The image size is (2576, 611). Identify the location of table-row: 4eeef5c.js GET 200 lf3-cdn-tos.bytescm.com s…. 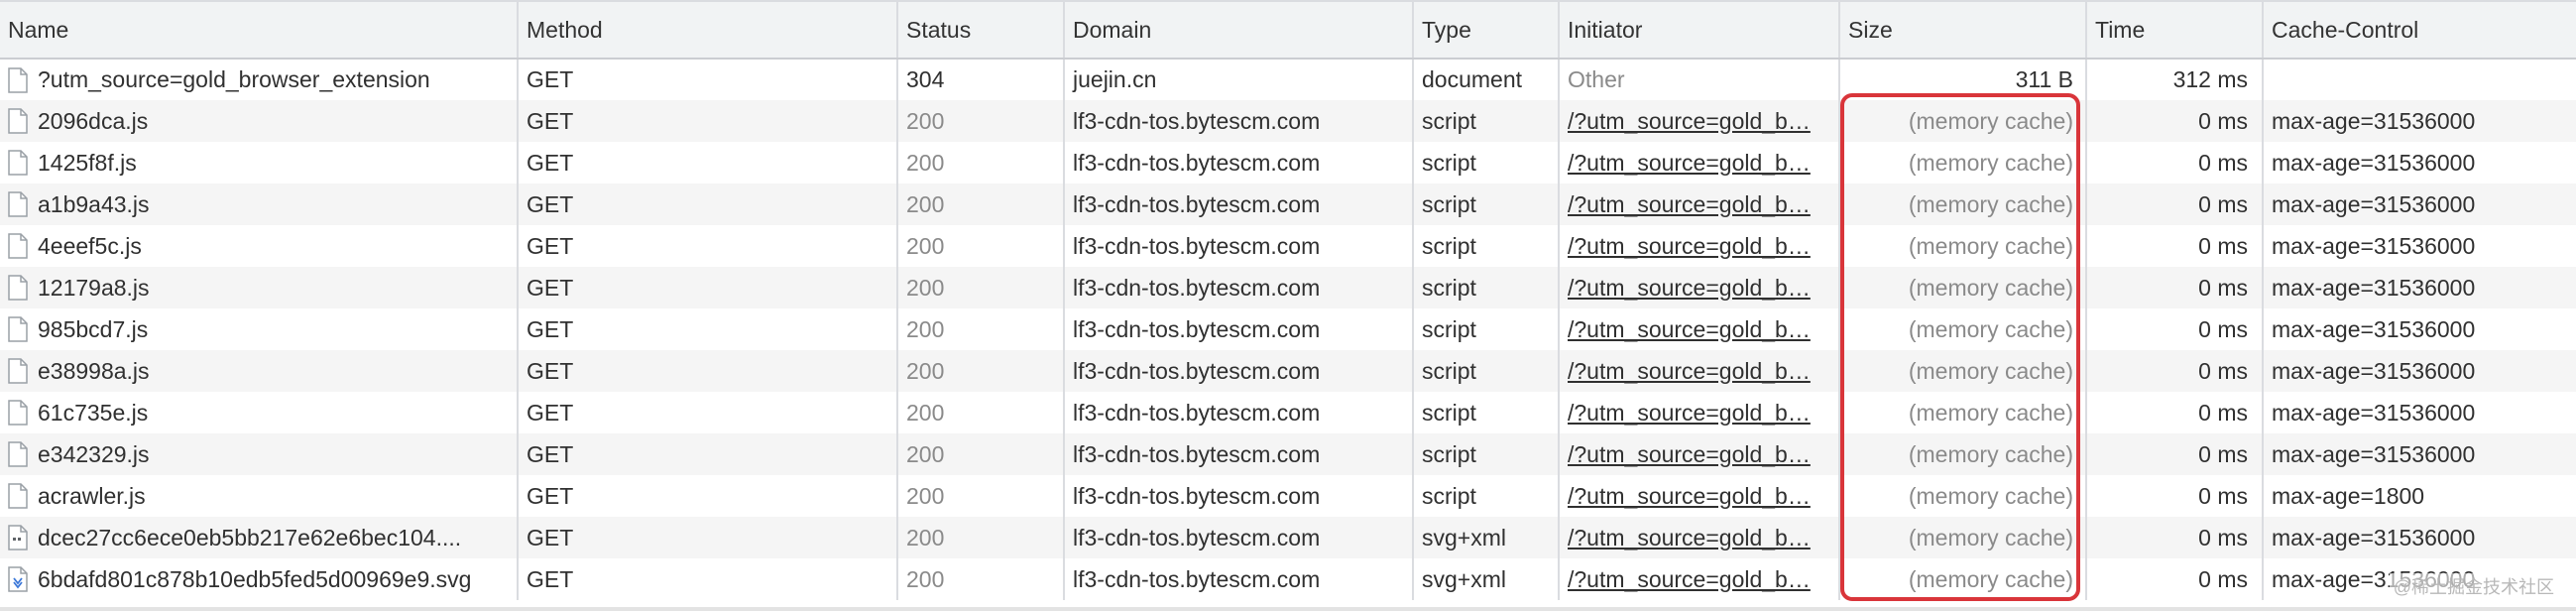
(1288, 246).